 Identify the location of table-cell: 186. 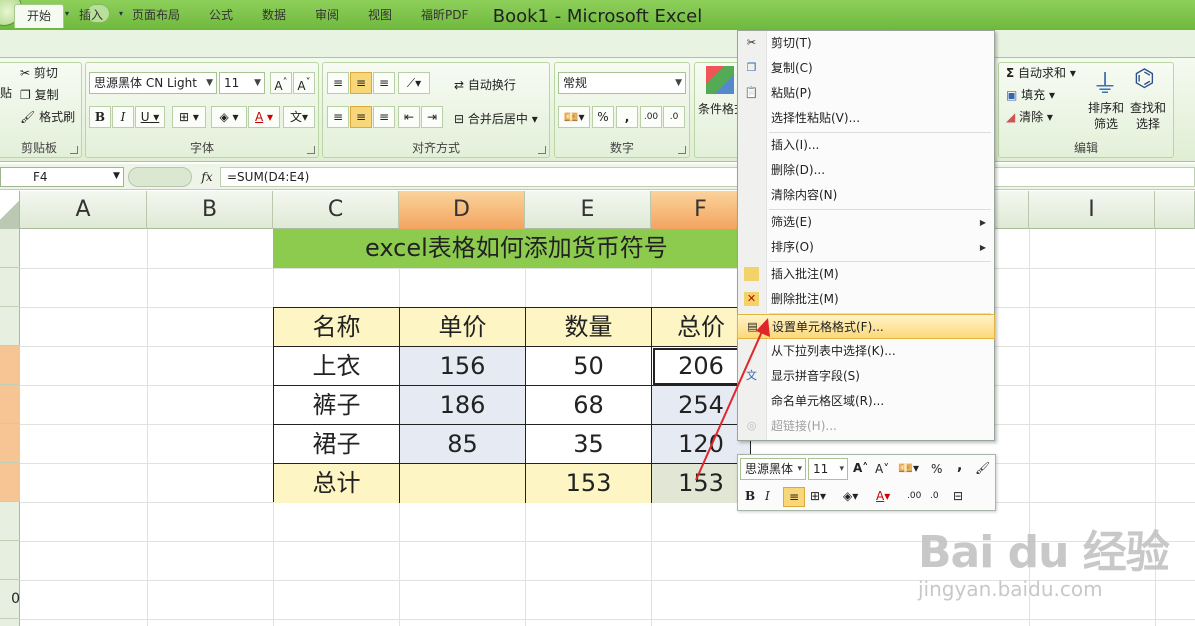
(463, 405).